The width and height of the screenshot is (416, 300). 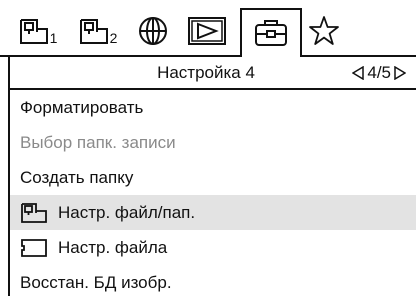 I want to click on card-folder-icon, so click(x=34, y=213).